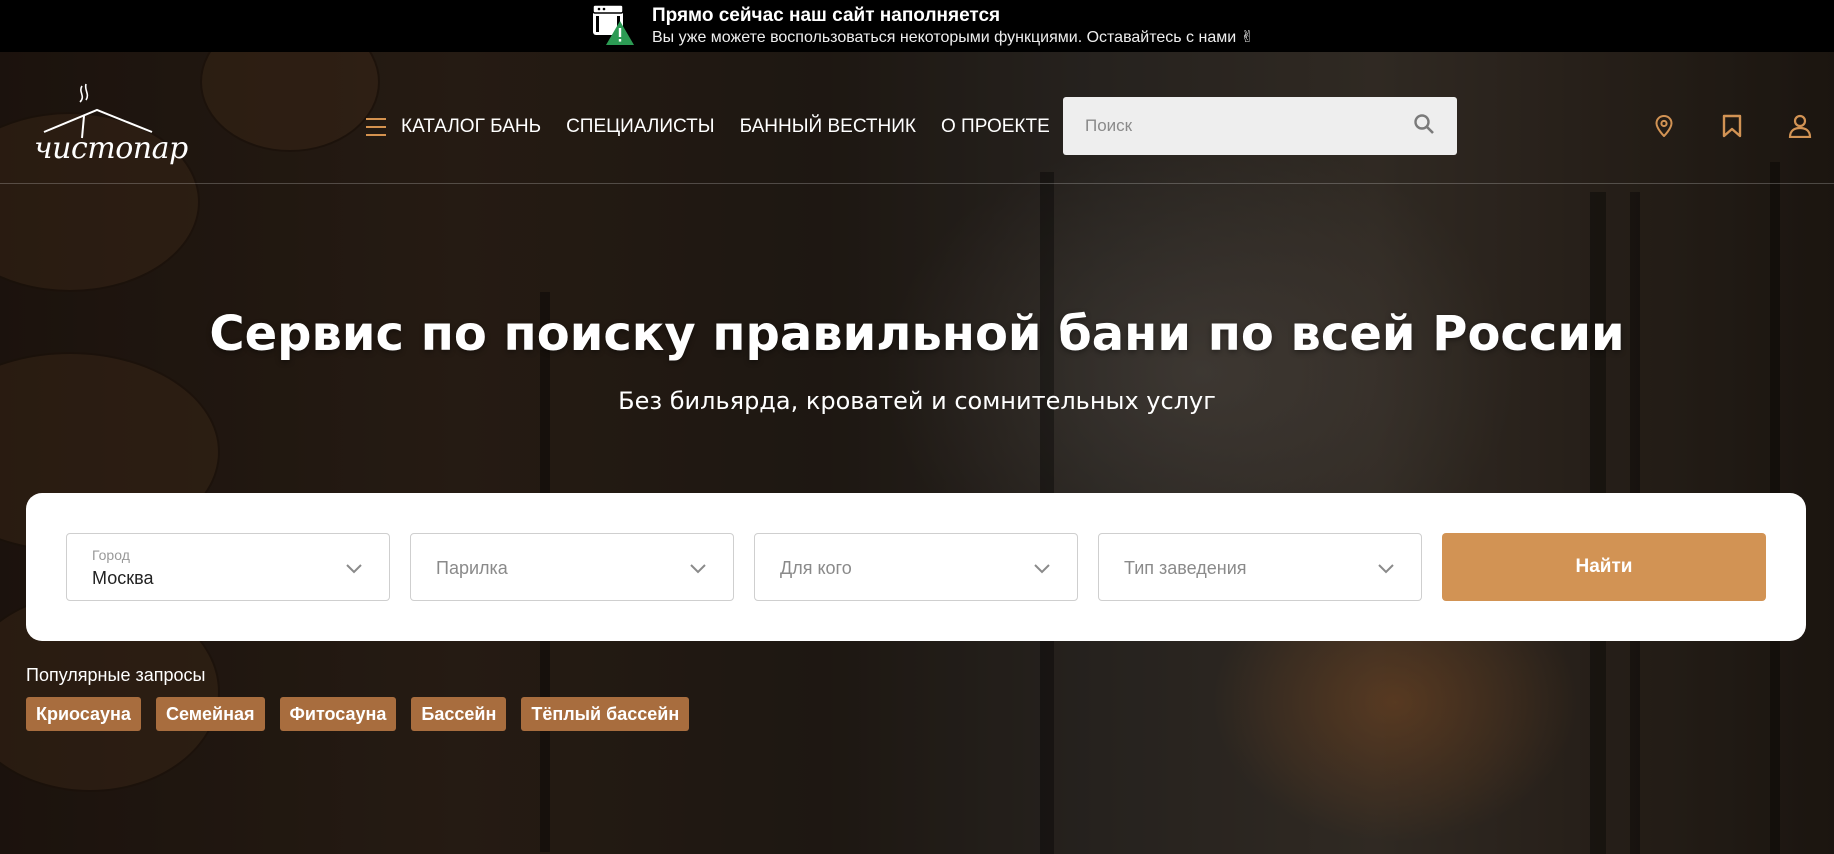 This screenshot has height=854, width=1834. What do you see at coordinates (1260, 567) in the screenshot?
I see `venue-type-select: Тип заведения` at bounding box center [1260, 567].